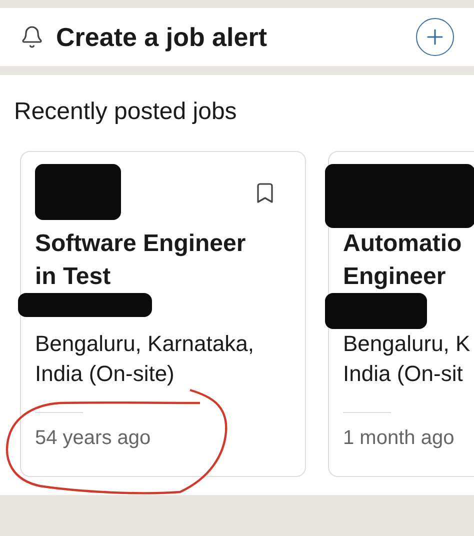 This screenshot has height=536, width=474. I want to click on job-location: India (On-sit, so click(403, 374).